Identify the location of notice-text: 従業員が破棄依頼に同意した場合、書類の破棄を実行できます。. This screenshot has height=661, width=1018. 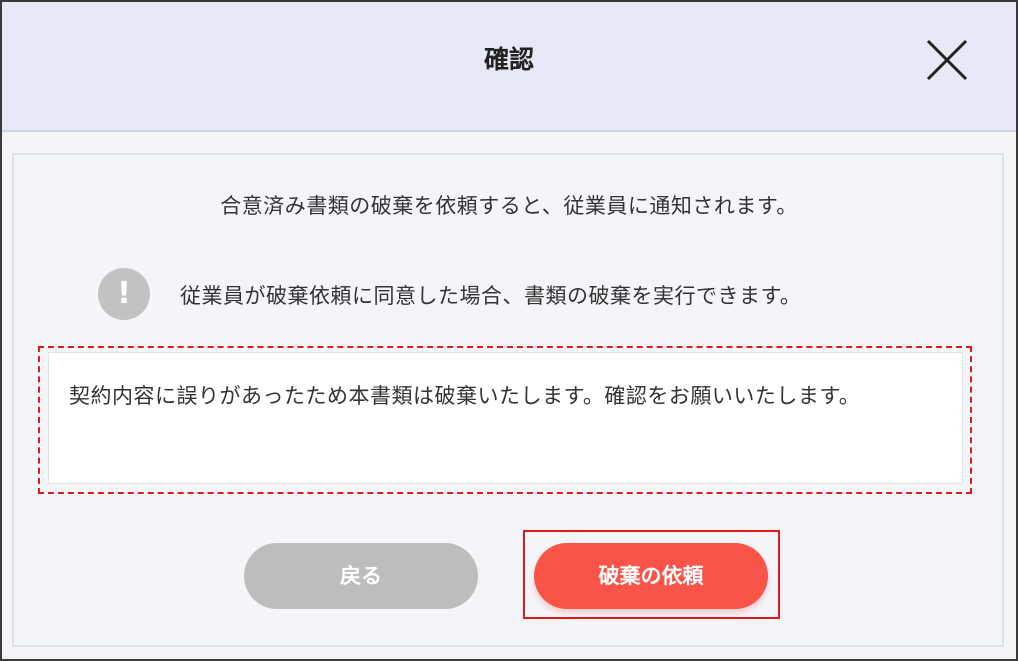
(491, 296).